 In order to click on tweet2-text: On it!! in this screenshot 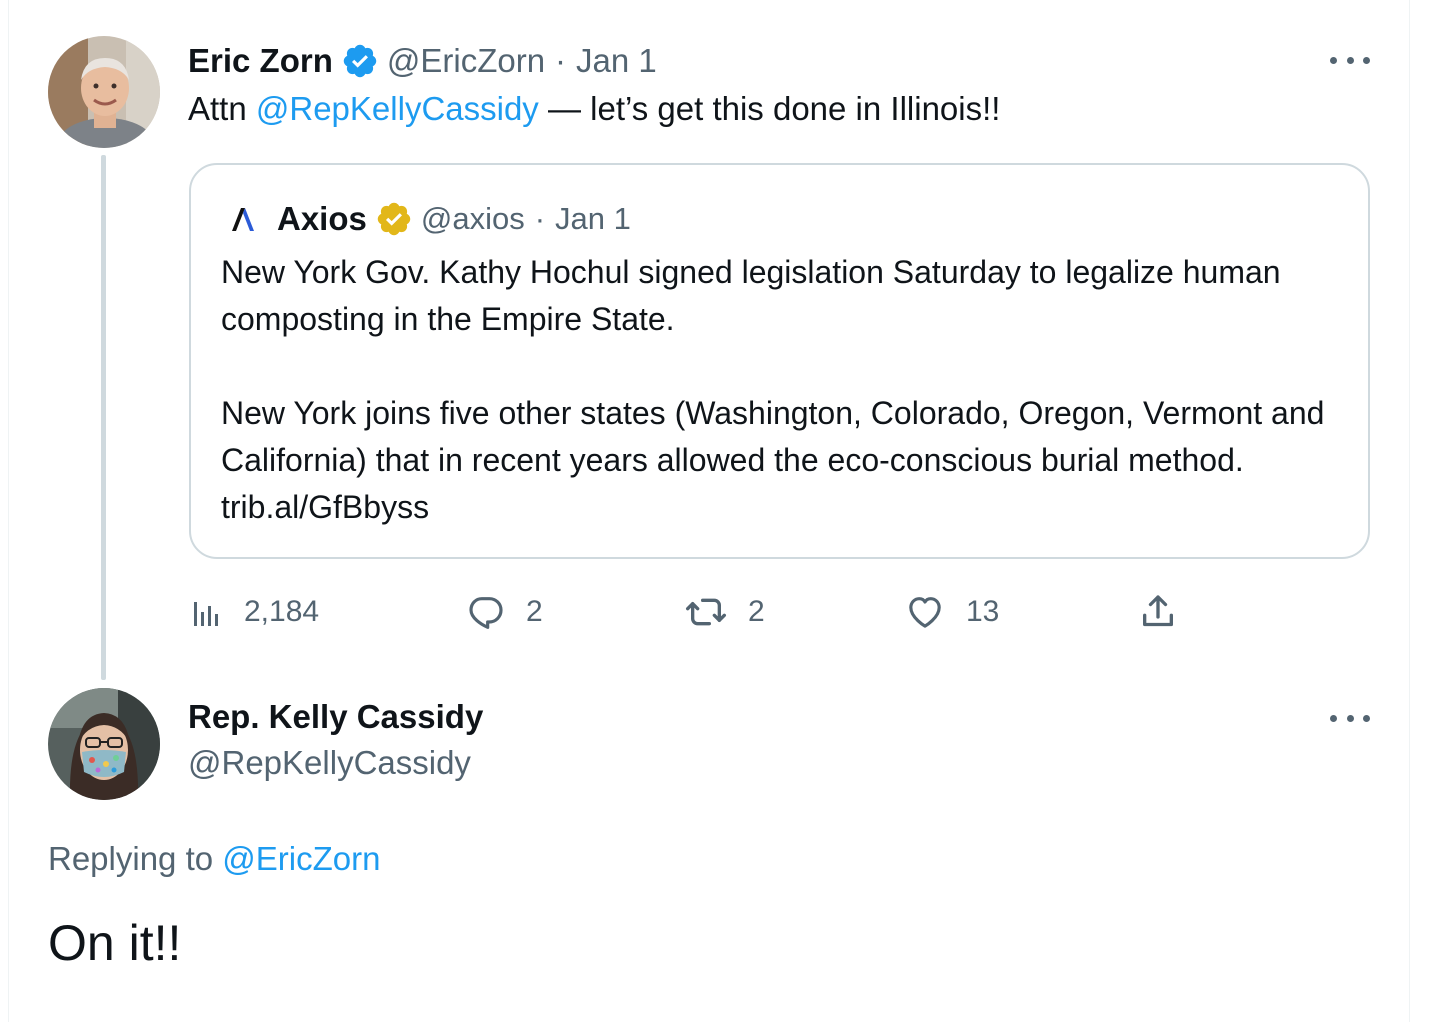, I will do `click(115, 943)`.